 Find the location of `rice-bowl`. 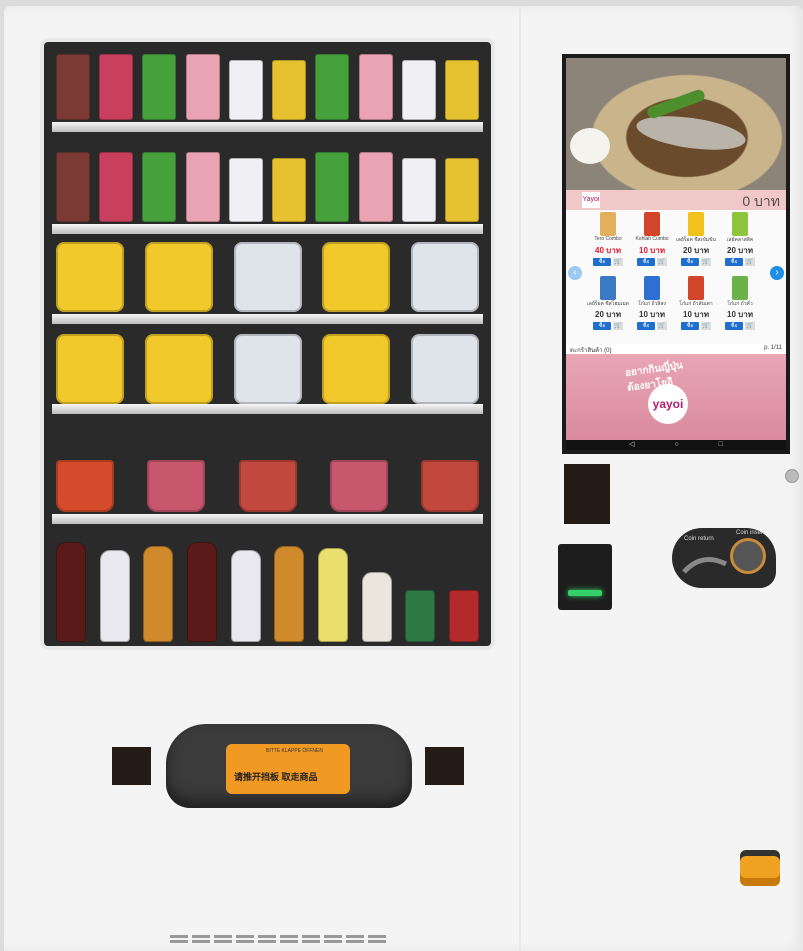

rice-bowl is located at coordinates (590, 146).